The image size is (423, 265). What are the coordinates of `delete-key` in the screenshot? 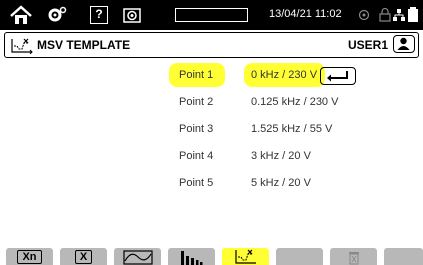 It's located at (353, 256).